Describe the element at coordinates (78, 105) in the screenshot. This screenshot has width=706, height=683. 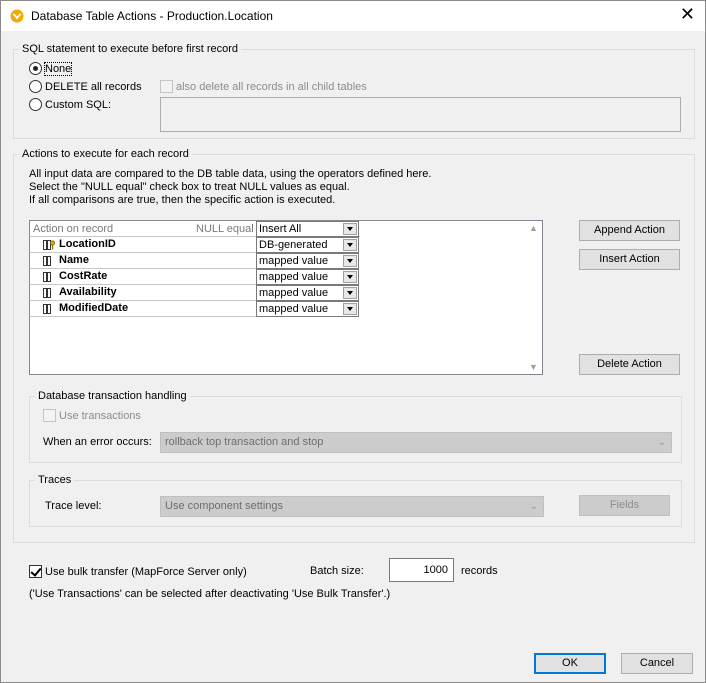
I see `radio-custom-sql-label: Custom SQL:` at that location.